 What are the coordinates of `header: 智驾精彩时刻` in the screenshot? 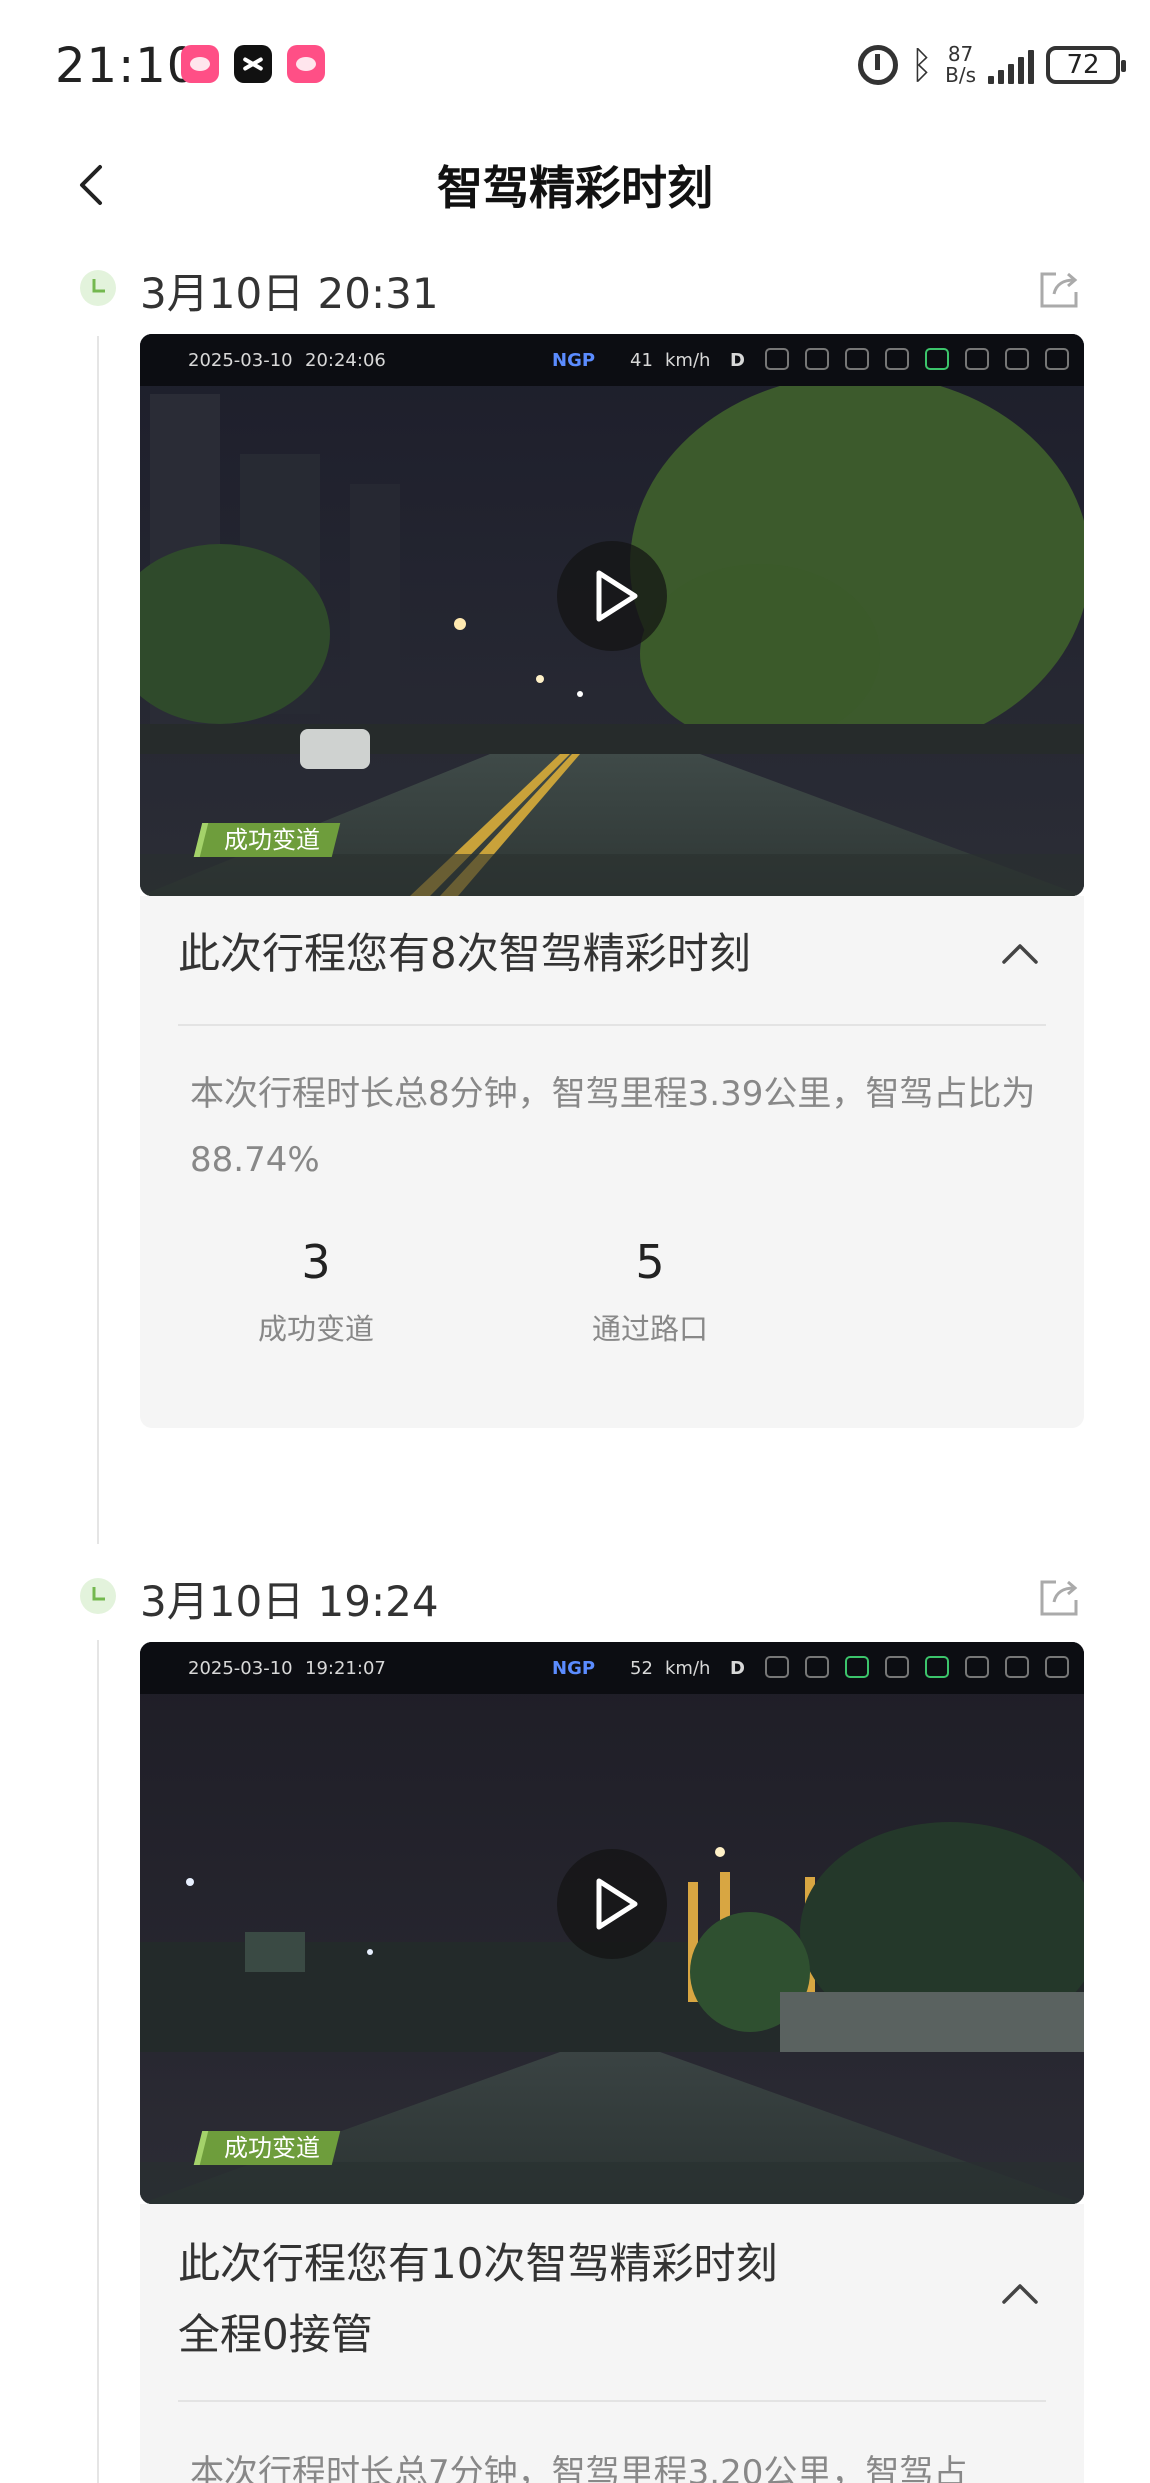 It's located at (575, 185).